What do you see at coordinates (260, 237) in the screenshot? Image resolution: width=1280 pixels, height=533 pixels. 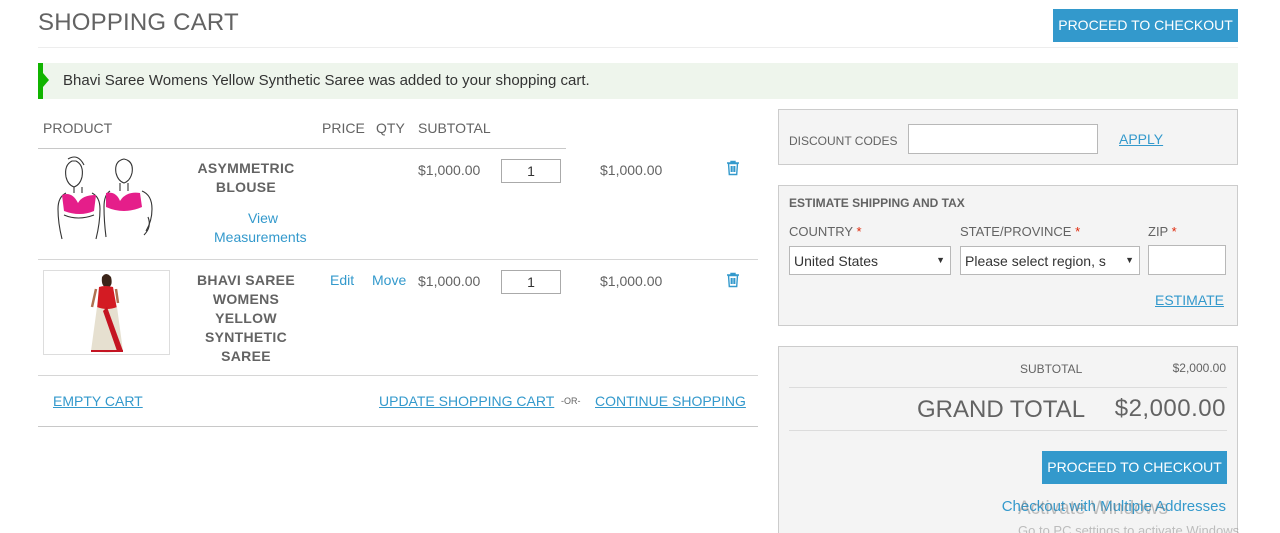 I see `view-measurements-link-line2: Measurements` at bounding box center [260, 237].